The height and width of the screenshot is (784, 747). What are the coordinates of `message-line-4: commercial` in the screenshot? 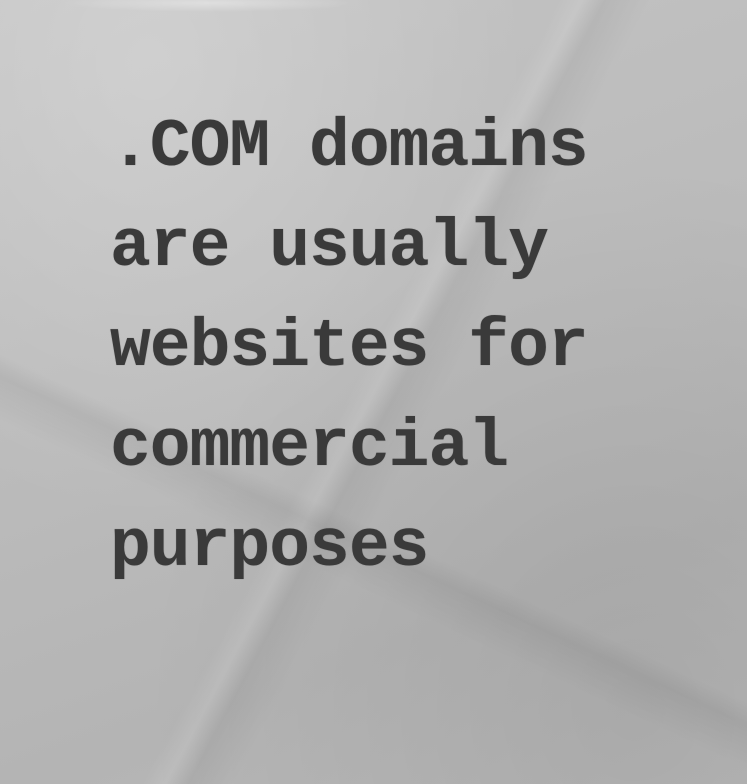 It's located at (309, 447).